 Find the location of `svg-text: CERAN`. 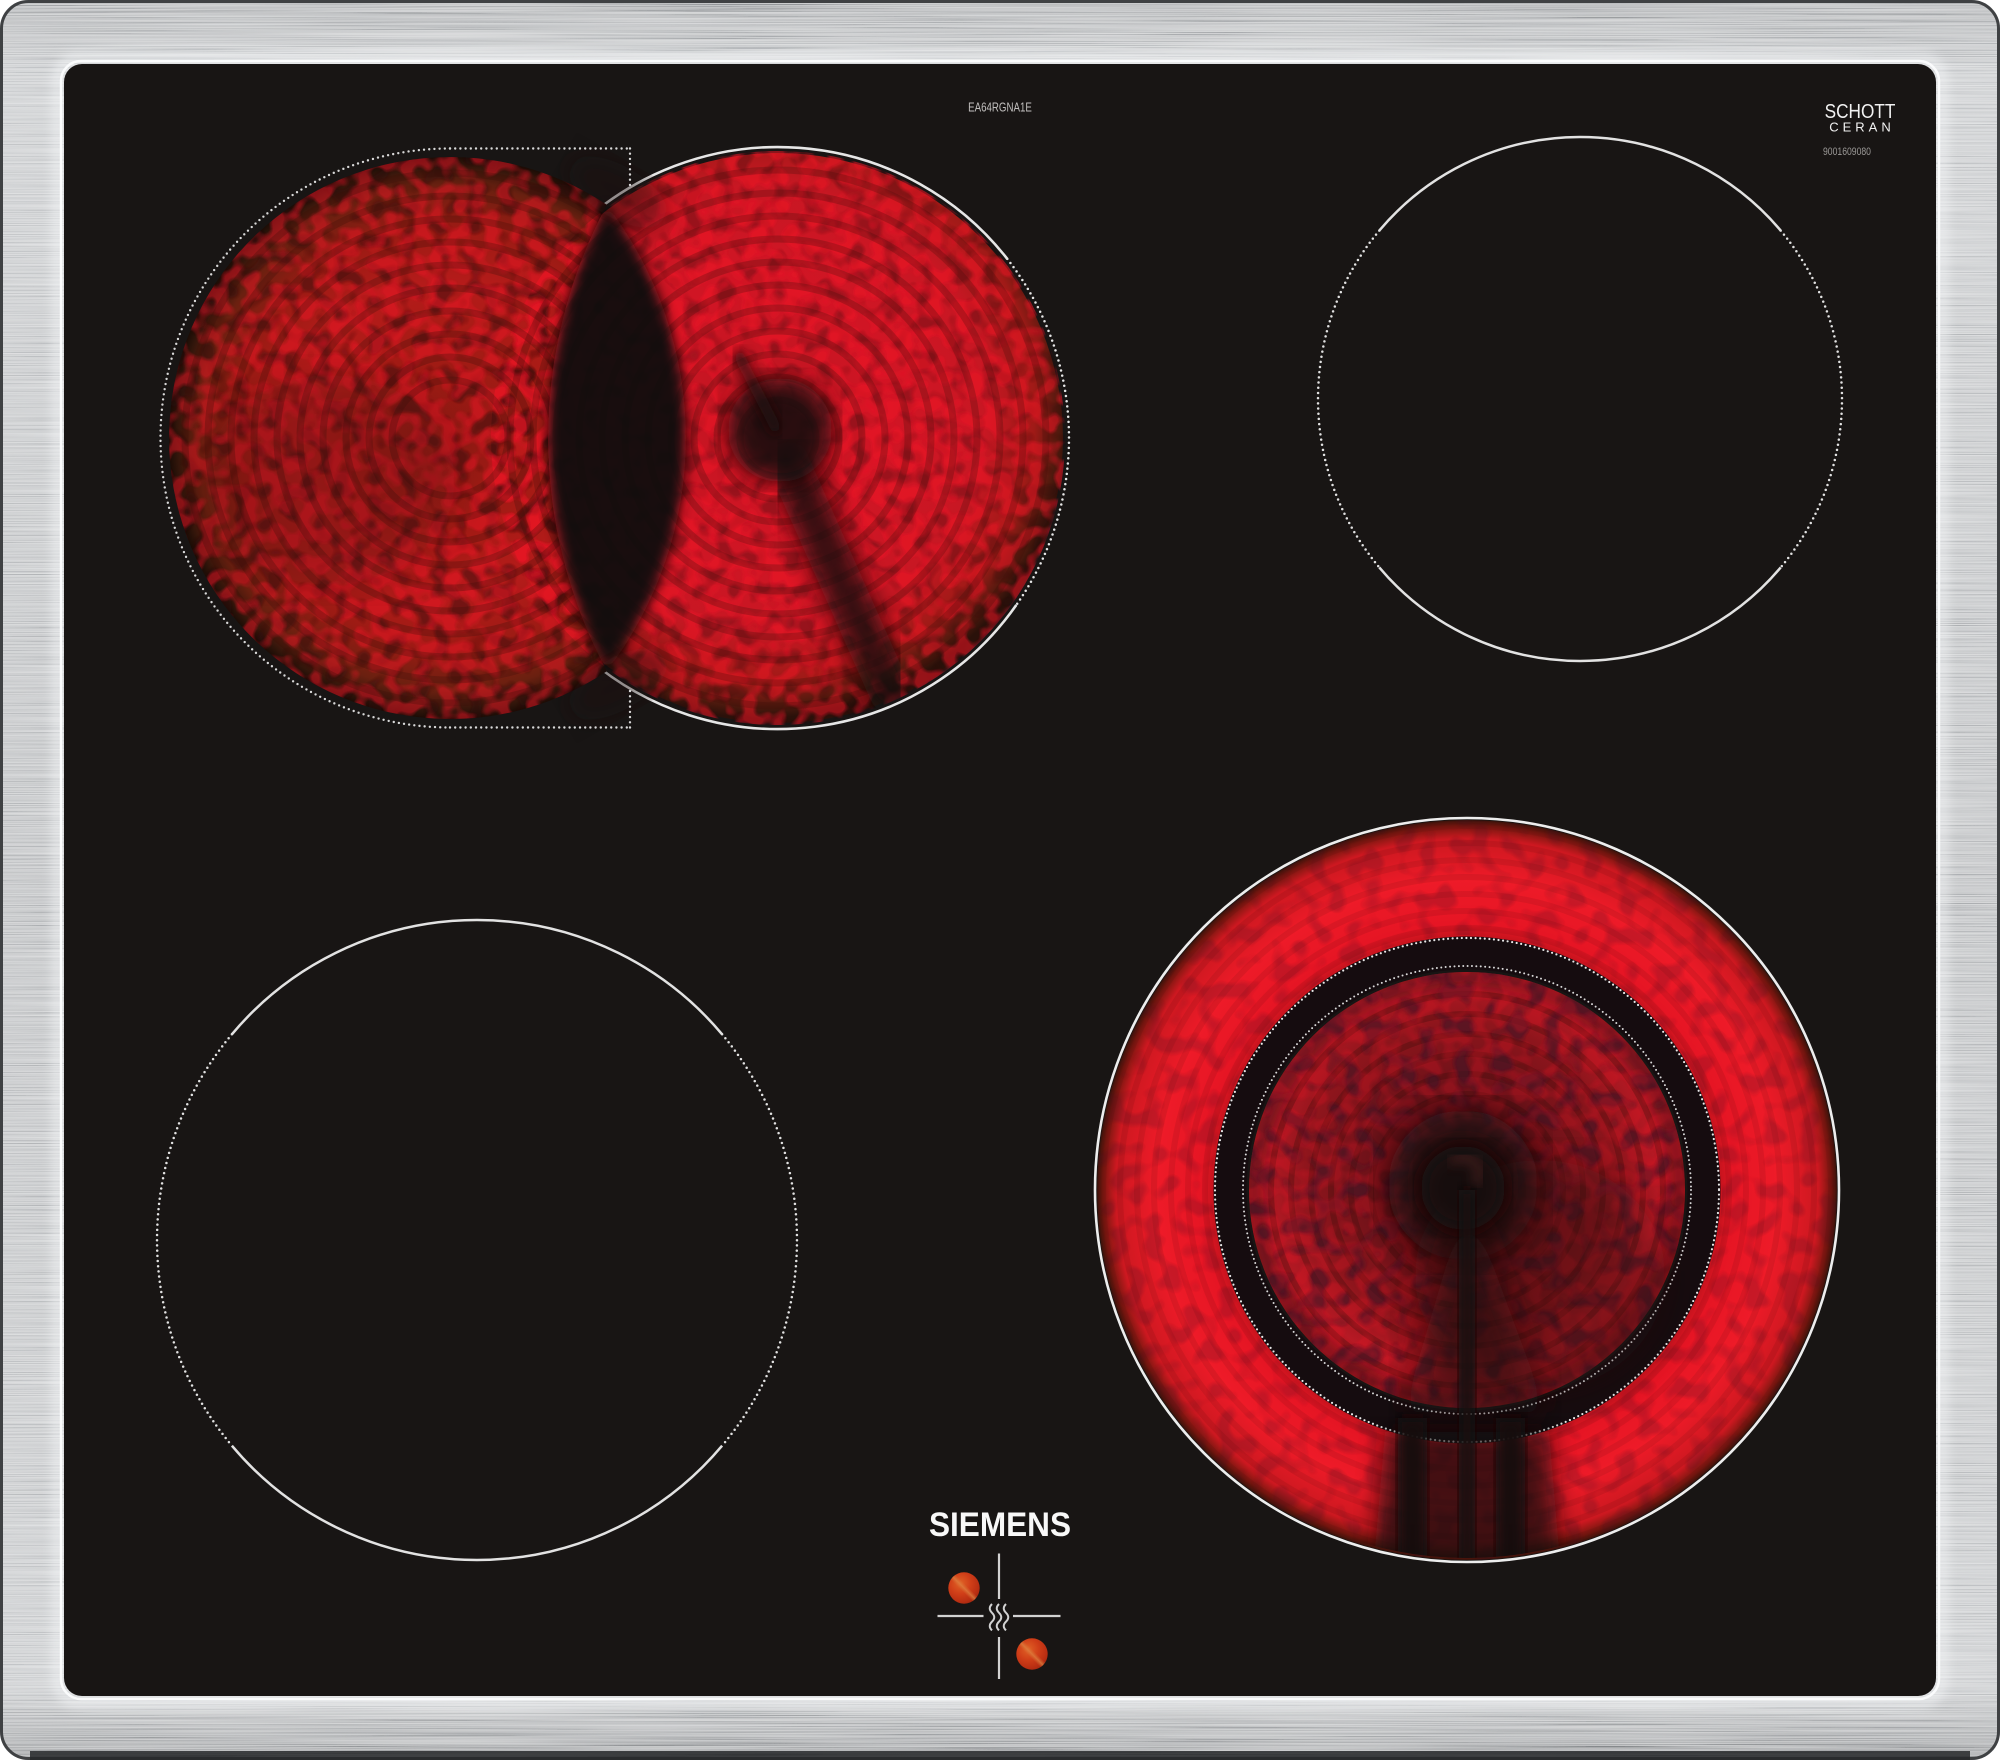

svg-text: CERAN is located at coordinates (1862, 127).